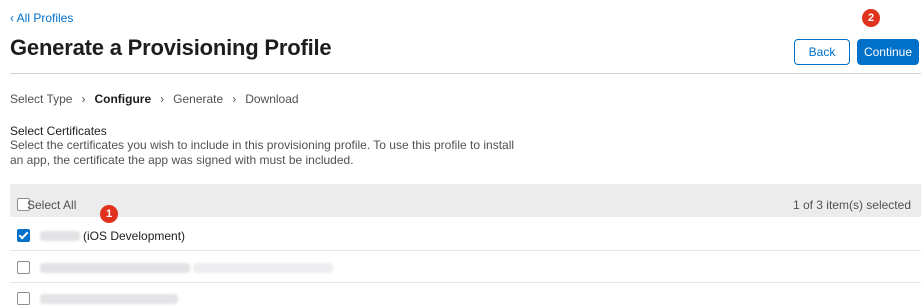 This screenshot has width=921, height=307. Describe the element at coordinates (58, 131) in the screenshot. I see `certificates-section-title: Select Certificates` at that location.